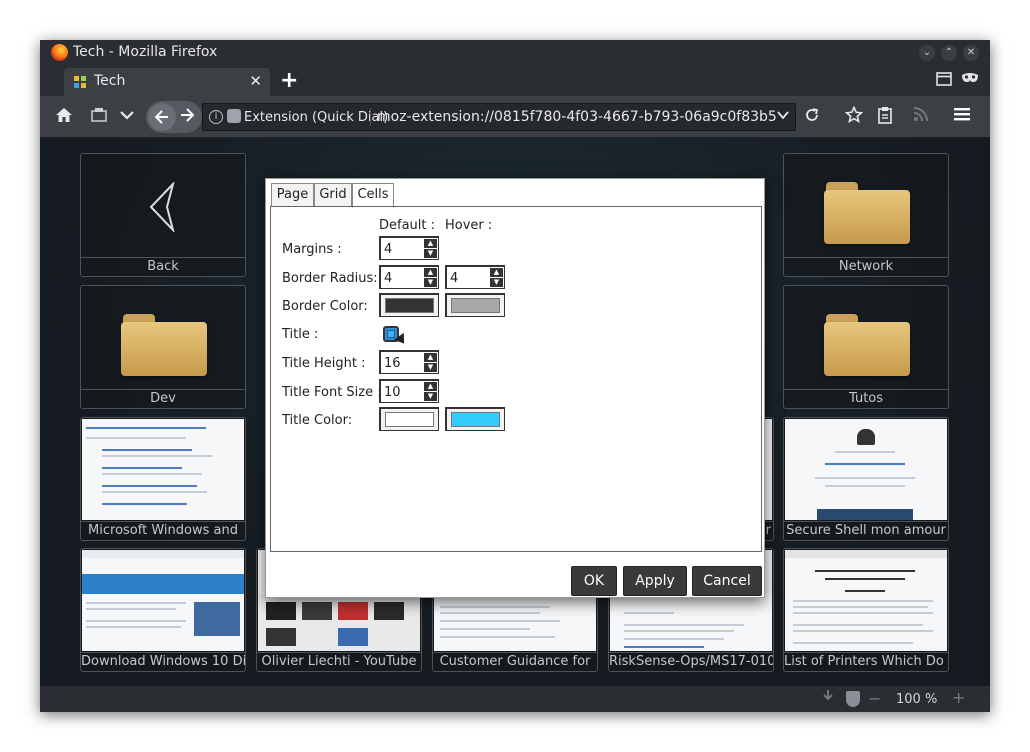 The height and width of the screenshot is (752, 1030). Describe the element at coordinates (409, 248) in the screenshot. I see `margins-default-input: 4 ▲ ▼` at that location.